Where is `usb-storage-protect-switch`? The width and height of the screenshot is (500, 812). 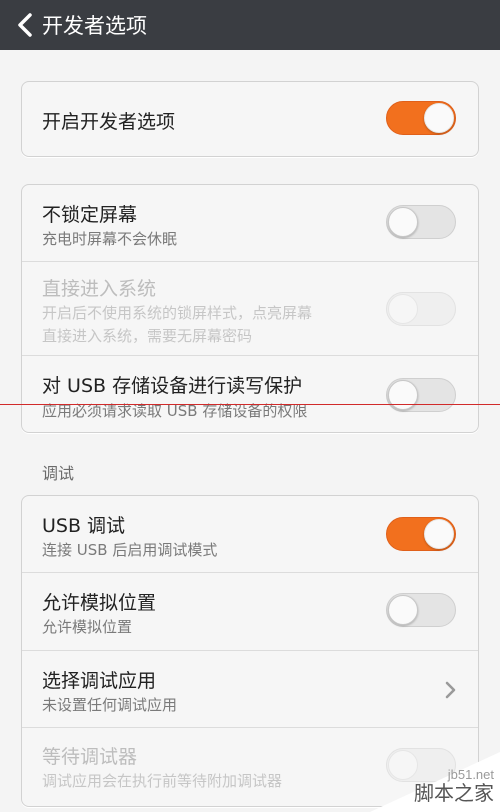
usb-storage-protect-switch is located at coordinates (421, 395).